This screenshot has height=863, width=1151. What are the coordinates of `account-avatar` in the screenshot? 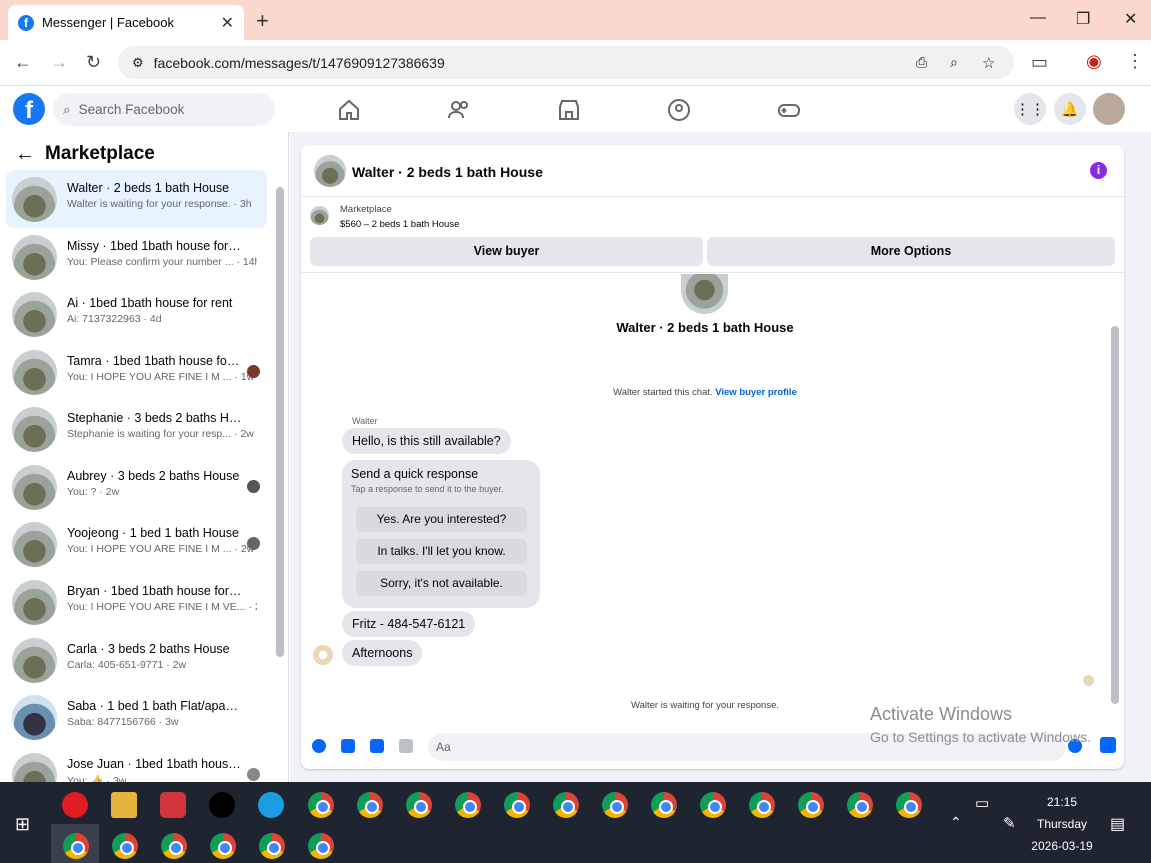 It's located at (1109, 109).